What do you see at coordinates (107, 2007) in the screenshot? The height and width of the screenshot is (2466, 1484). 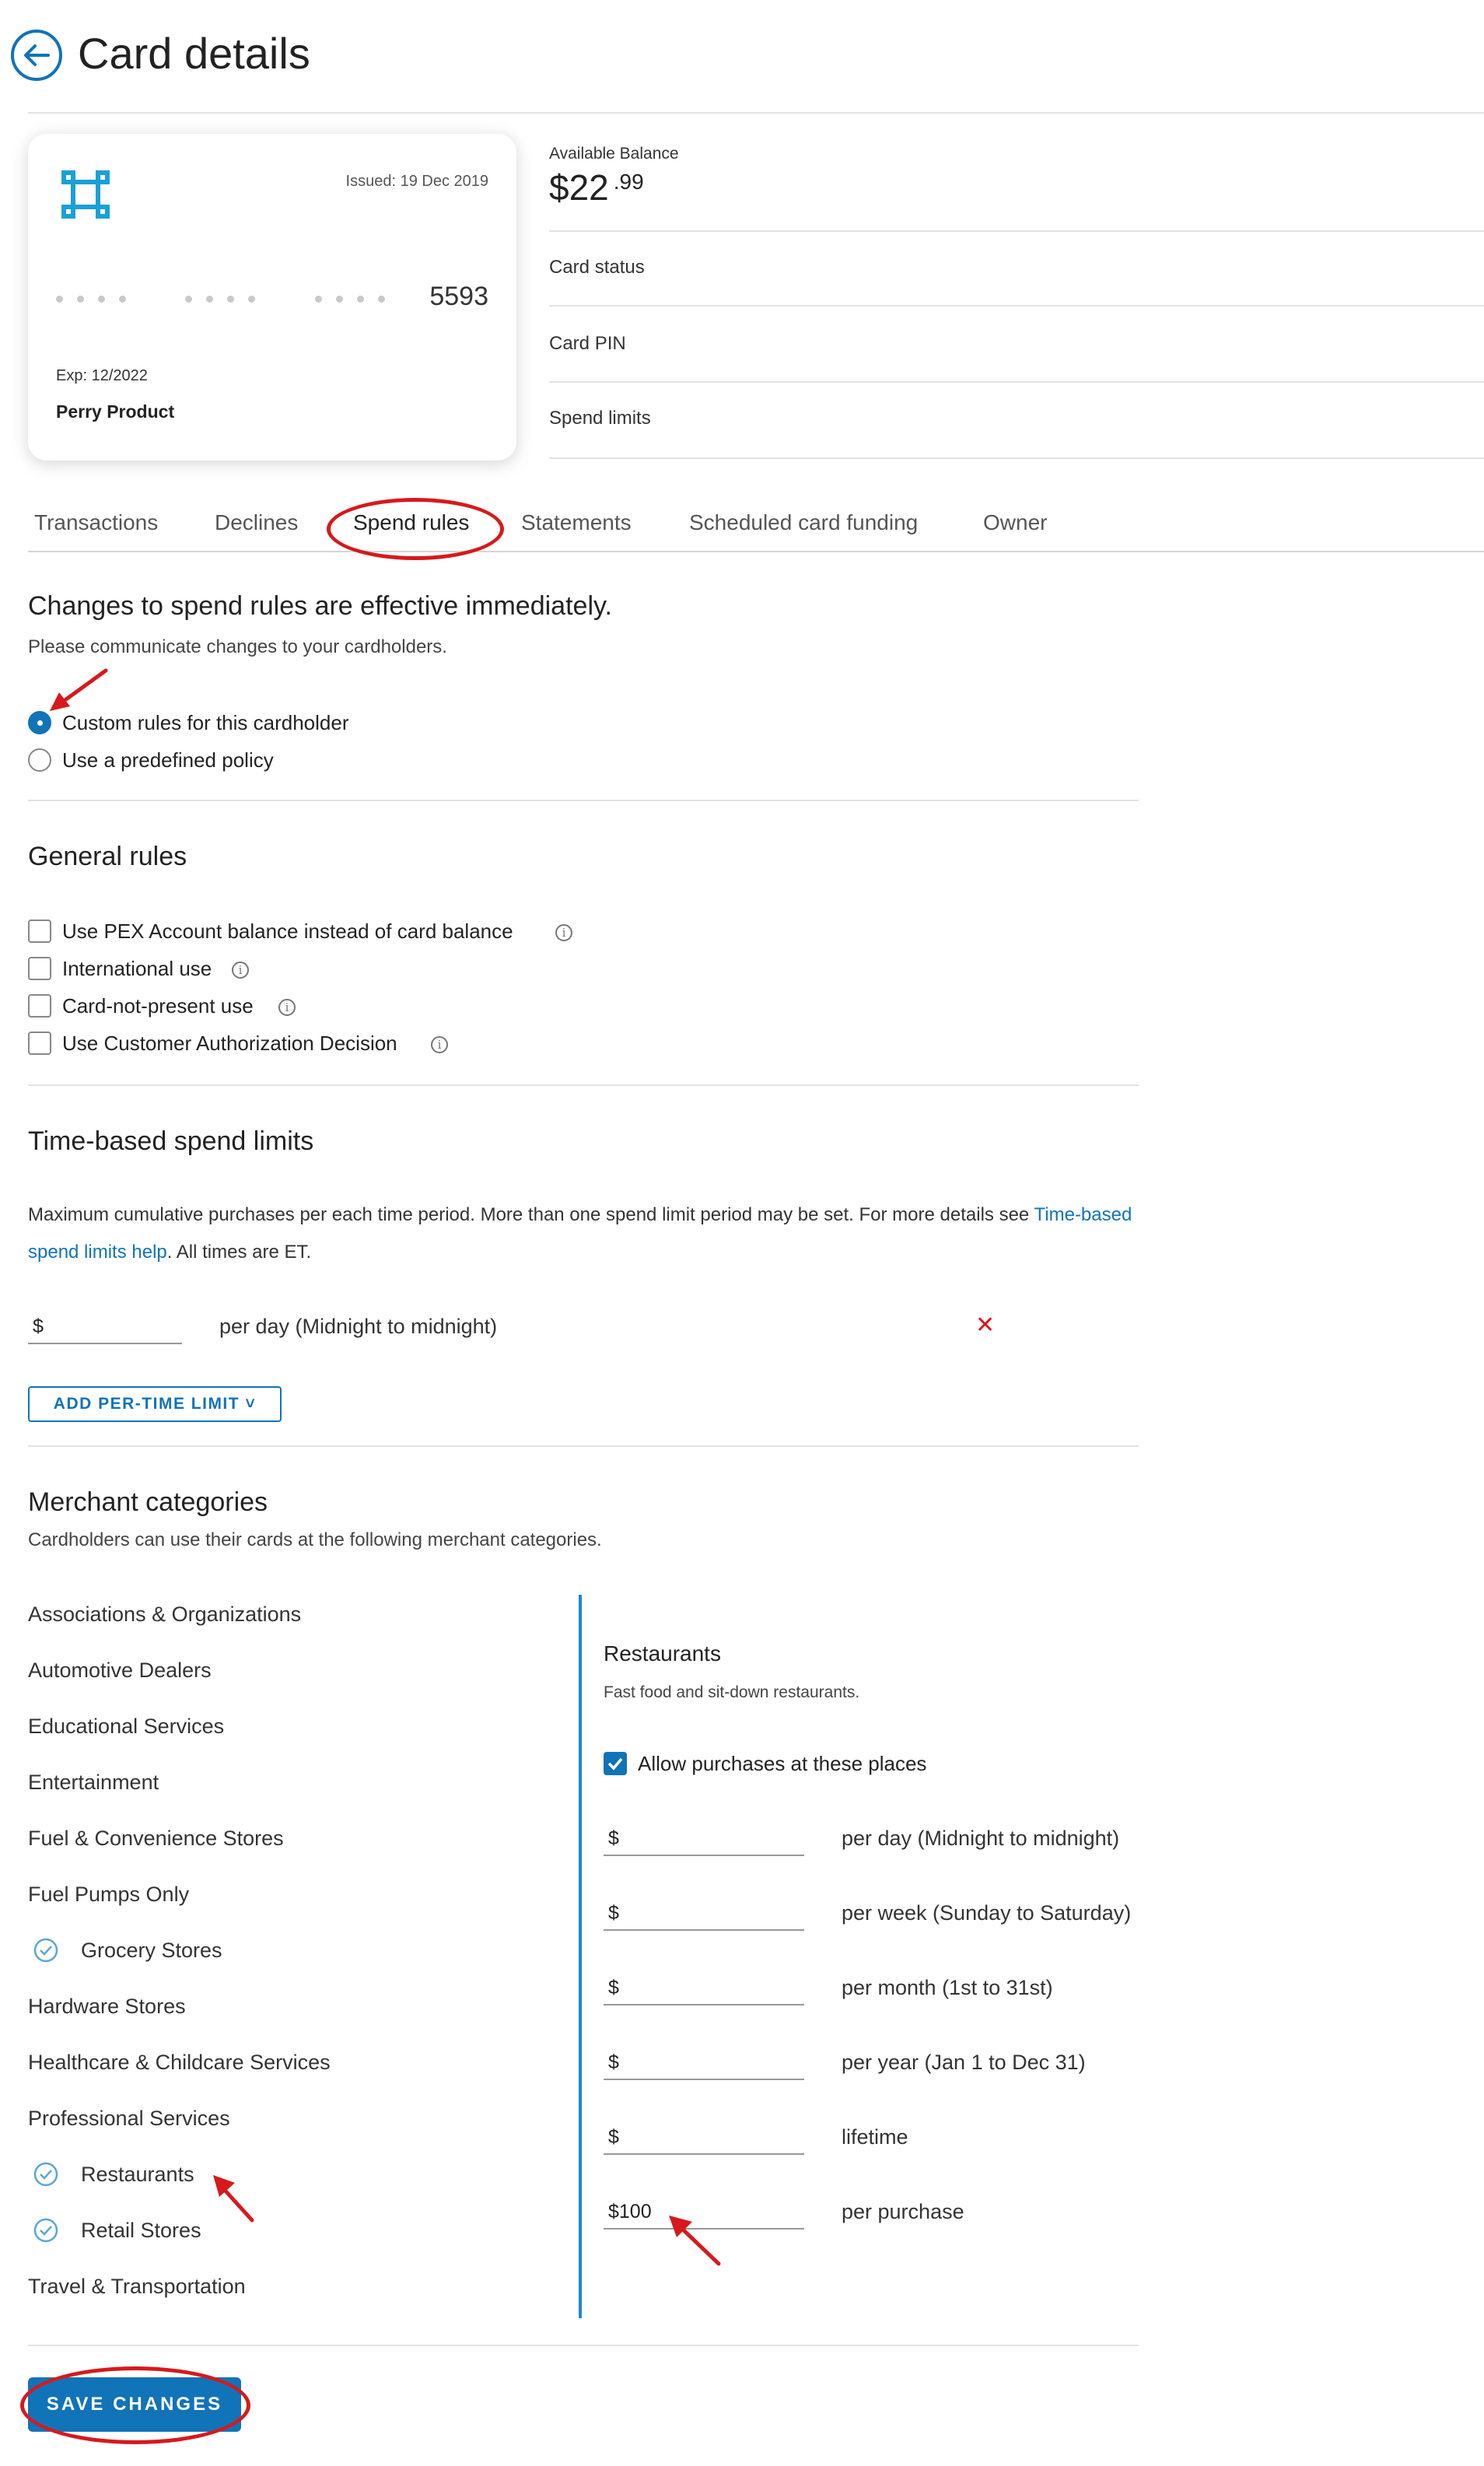 I see `category-hardware: Hardware Stores` at bounding box center [107, 2007].